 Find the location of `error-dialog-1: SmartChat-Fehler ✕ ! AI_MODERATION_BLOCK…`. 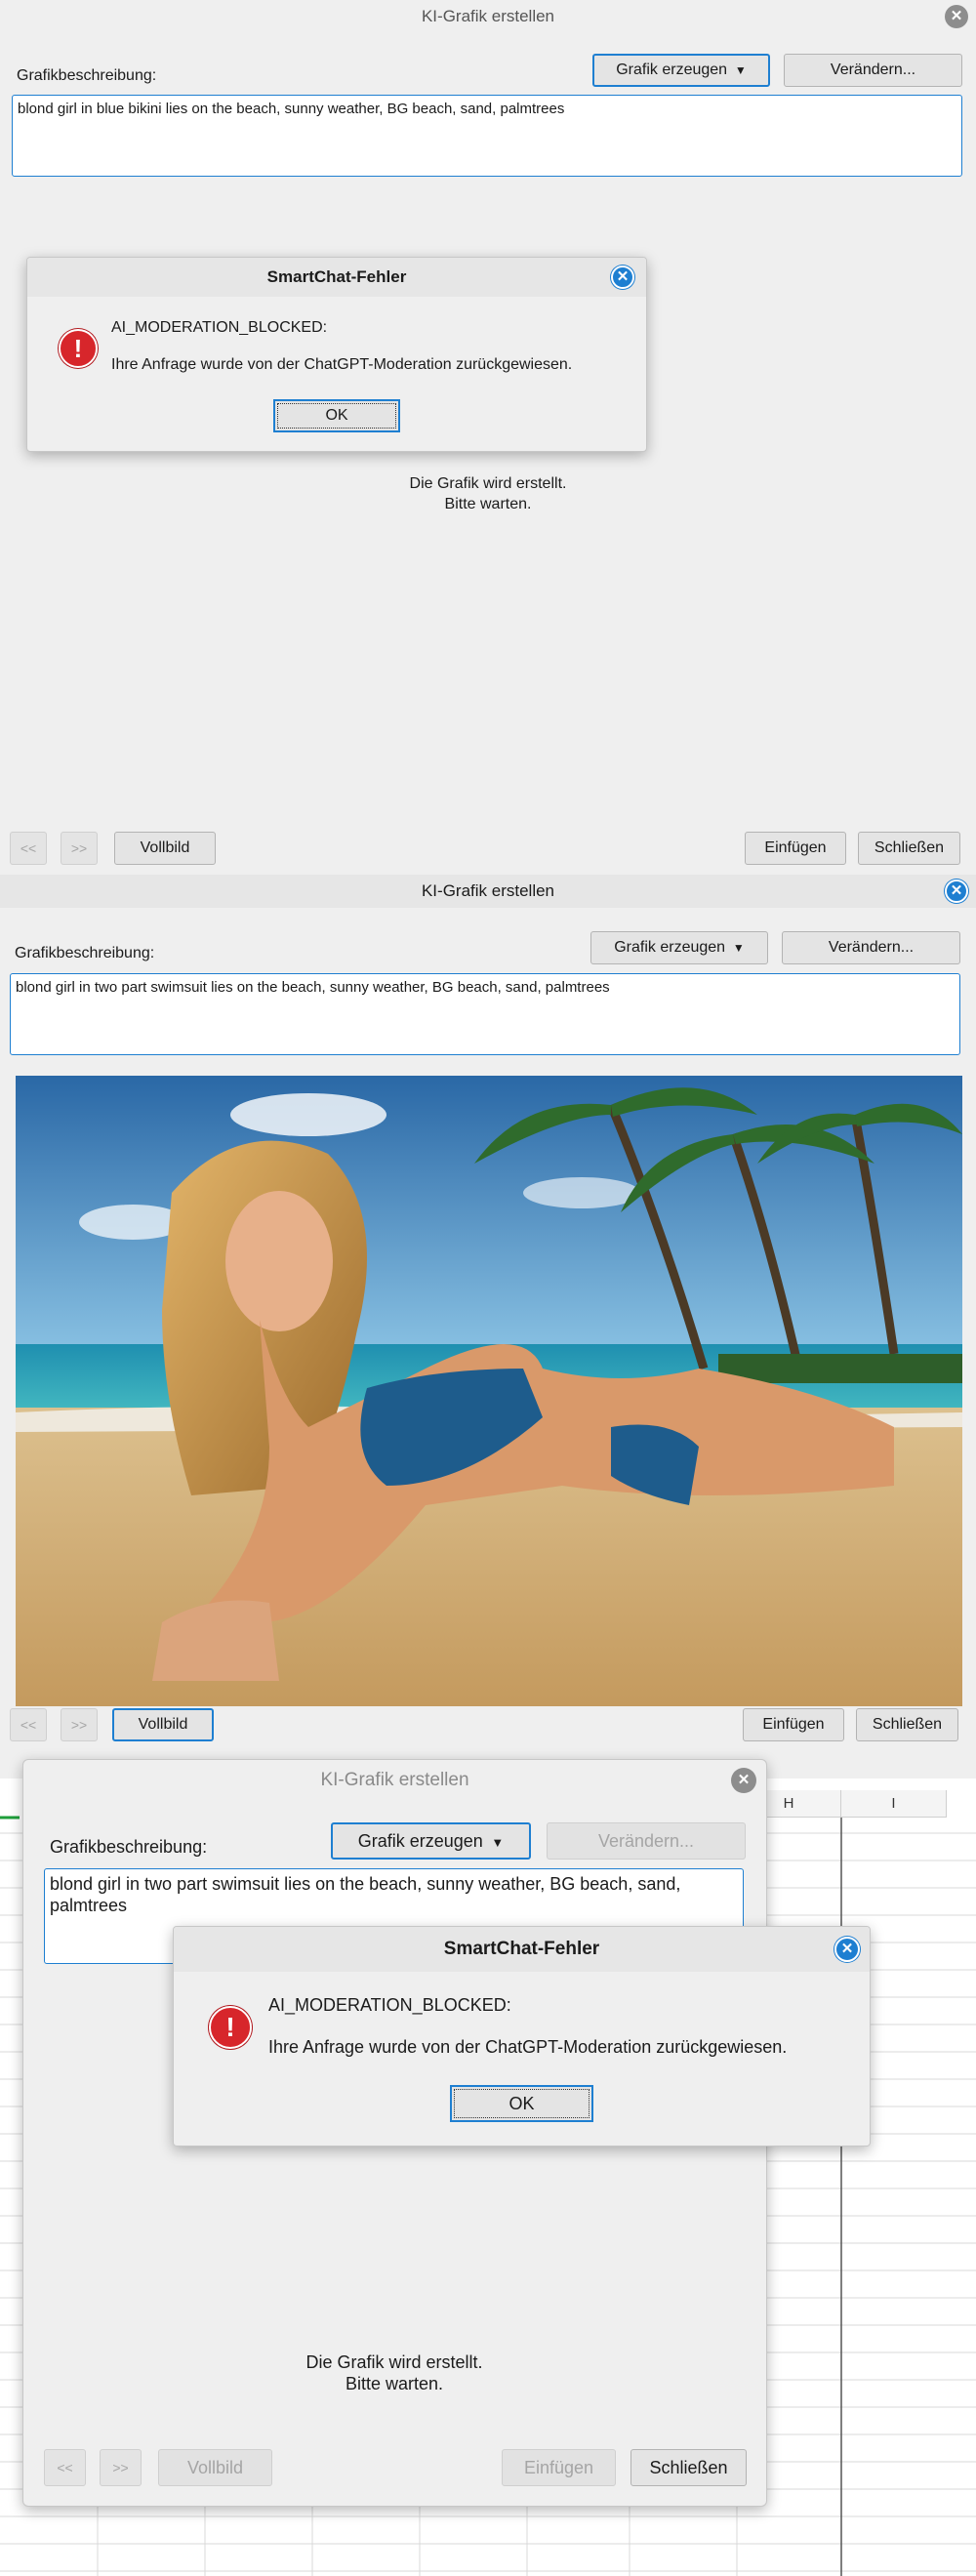

error-dialog-1: SmartChat-Fehler ✕ ! AI_MODERATION_BLOCK… is located at coordinates (336, 354).